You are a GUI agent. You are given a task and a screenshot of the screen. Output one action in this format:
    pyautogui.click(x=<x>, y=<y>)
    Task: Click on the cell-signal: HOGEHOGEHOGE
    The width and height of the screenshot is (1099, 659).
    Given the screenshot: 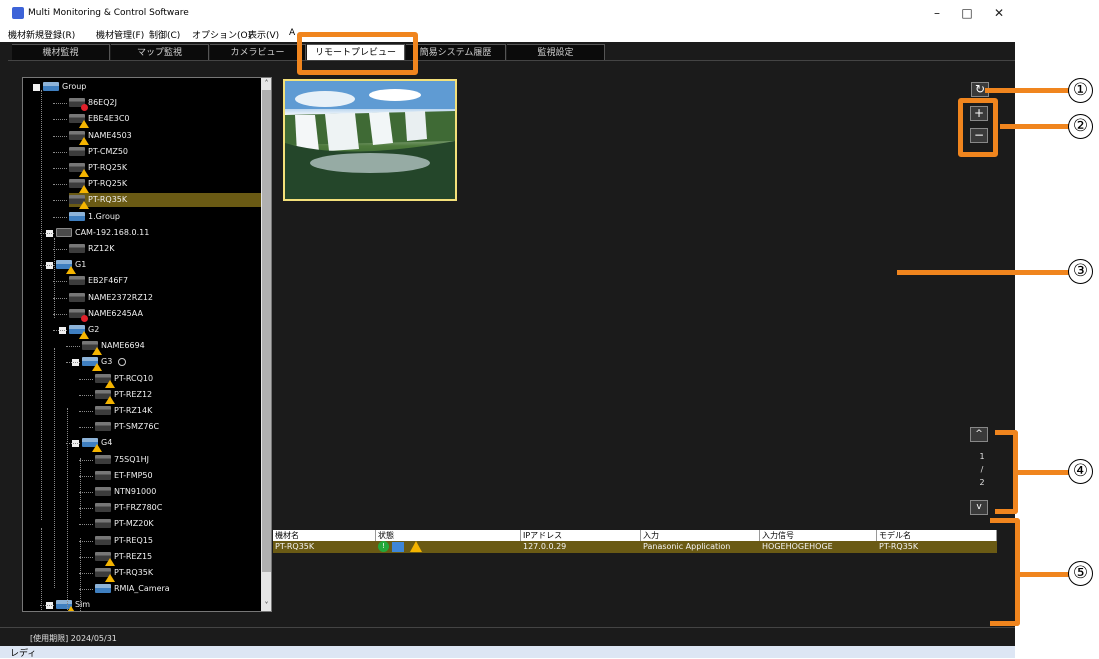 What is the action you would take?
    pyautogui.click(x=818, y=547)
    